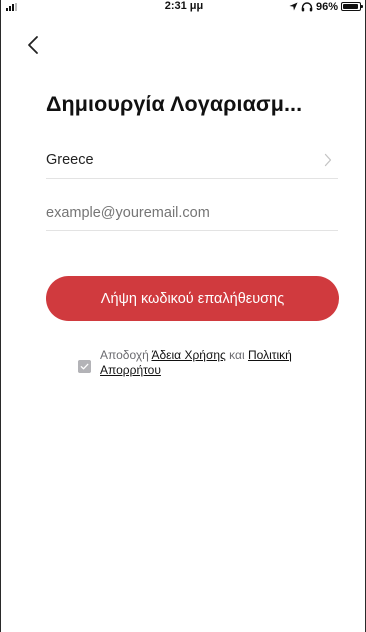  What do you see at coordinates (84, 366) in the screenshot?
I see `agreement-checkbox` at bounding box center [84, 366].